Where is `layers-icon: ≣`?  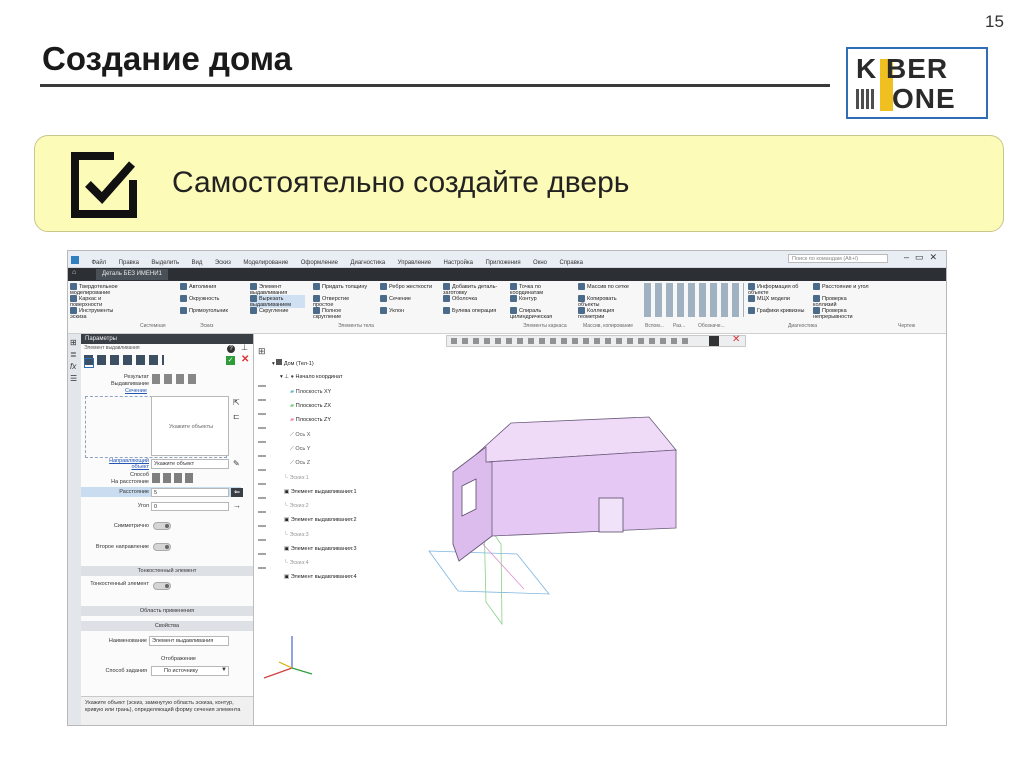 layers-icon: ≣ is located at coordinates (73, 354).